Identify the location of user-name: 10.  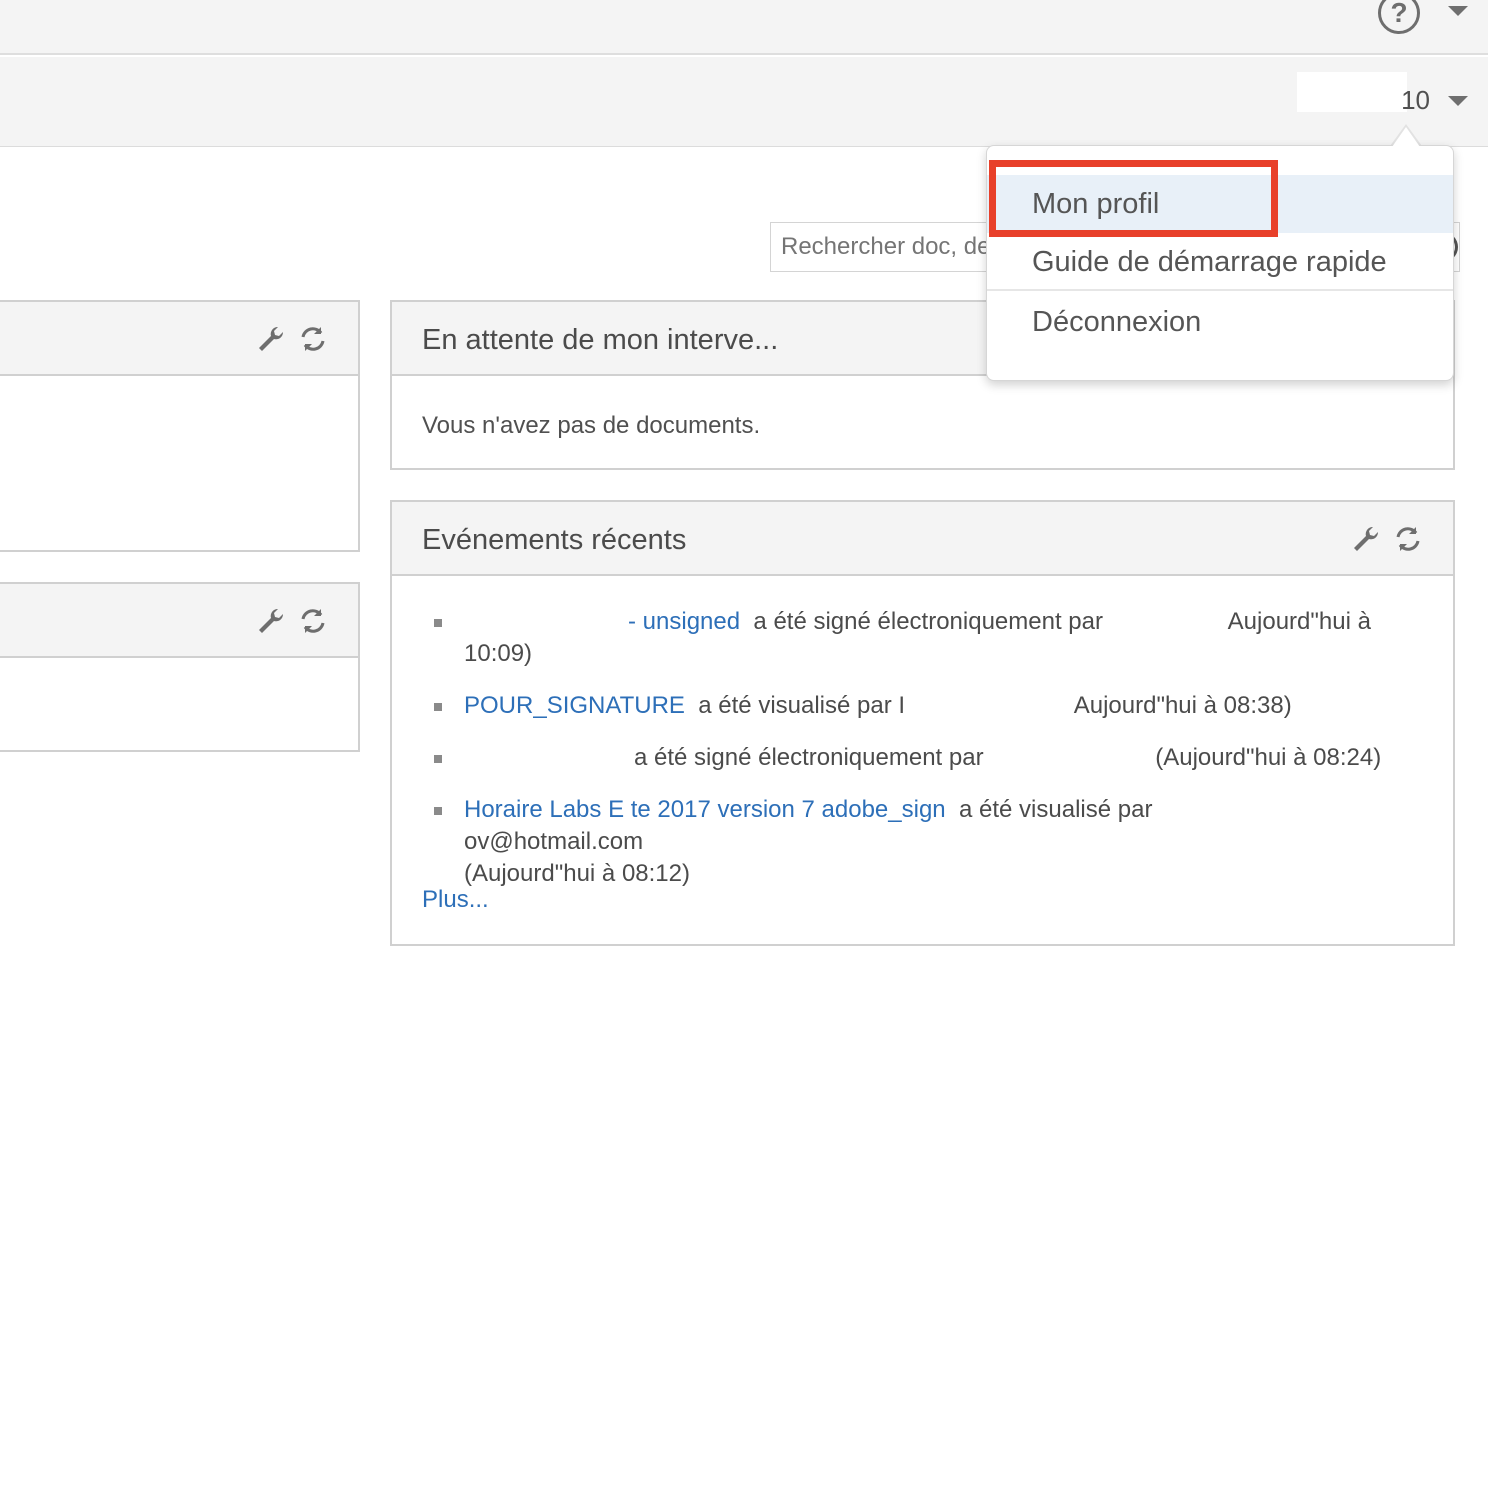
(1405, 100).